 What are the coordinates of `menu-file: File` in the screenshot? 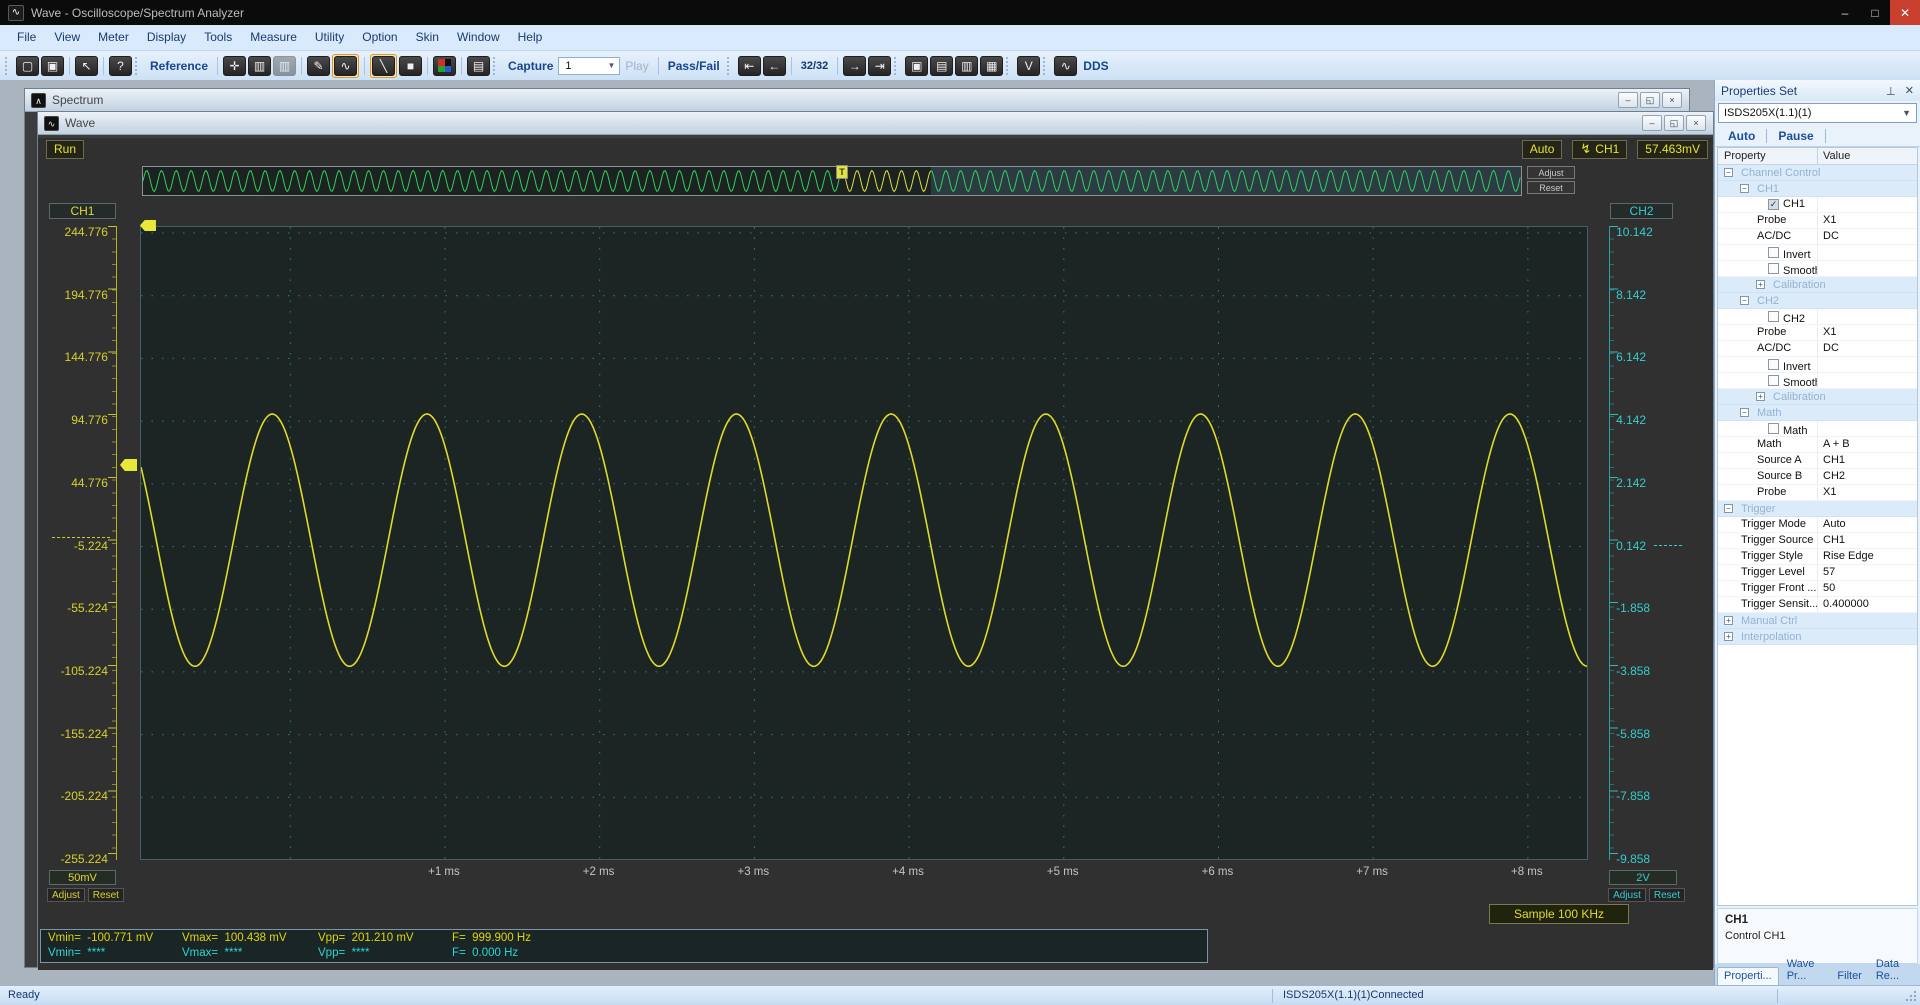 It's located at (26, 37).